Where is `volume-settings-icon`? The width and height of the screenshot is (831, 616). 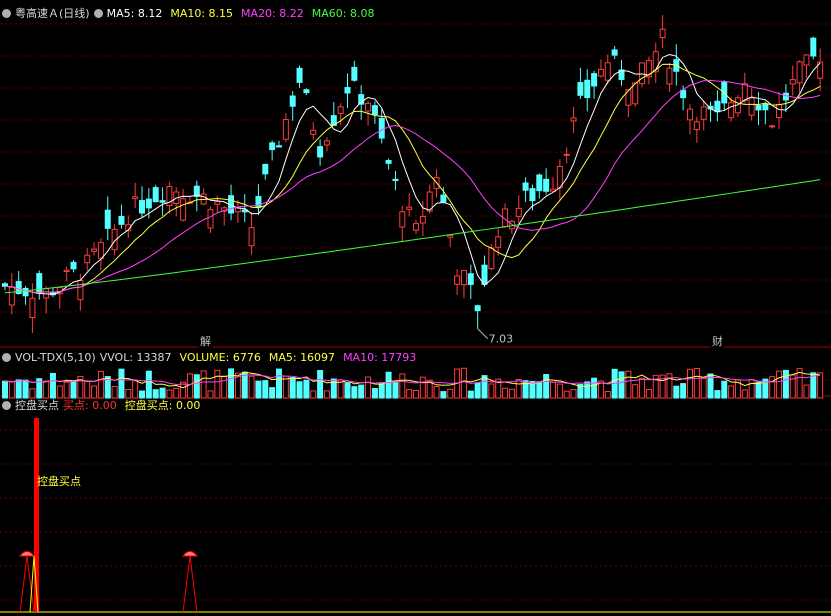
volume-settings-icon is located at coordinates (6, 357).